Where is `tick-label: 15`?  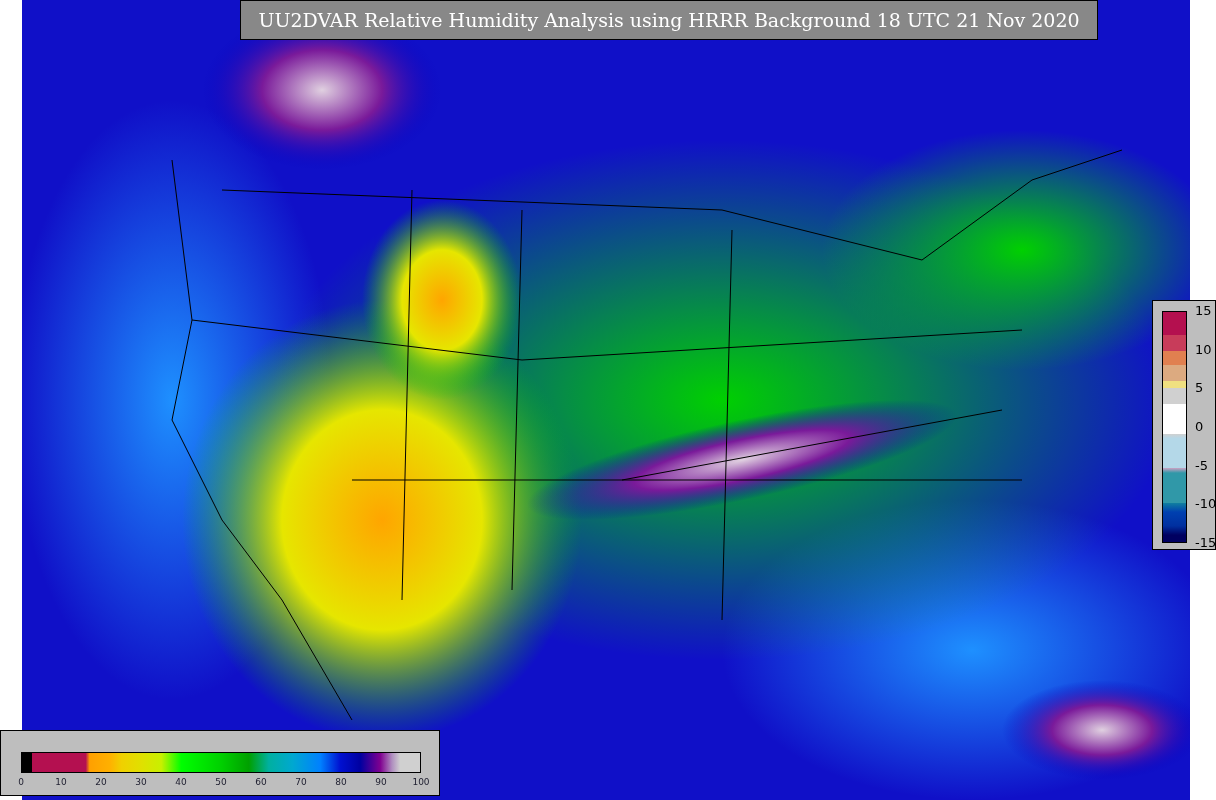 tick-label: 15 is located at coordinates (1203, 311).